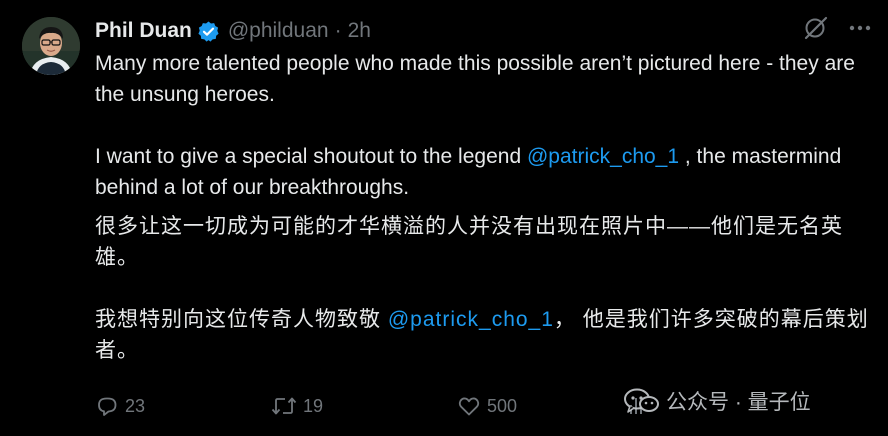 This screenshot has width=888, height=436. Describe the element at coordinates (208, 31) in the screenshot. I see `verified-badge-icon` at that location.